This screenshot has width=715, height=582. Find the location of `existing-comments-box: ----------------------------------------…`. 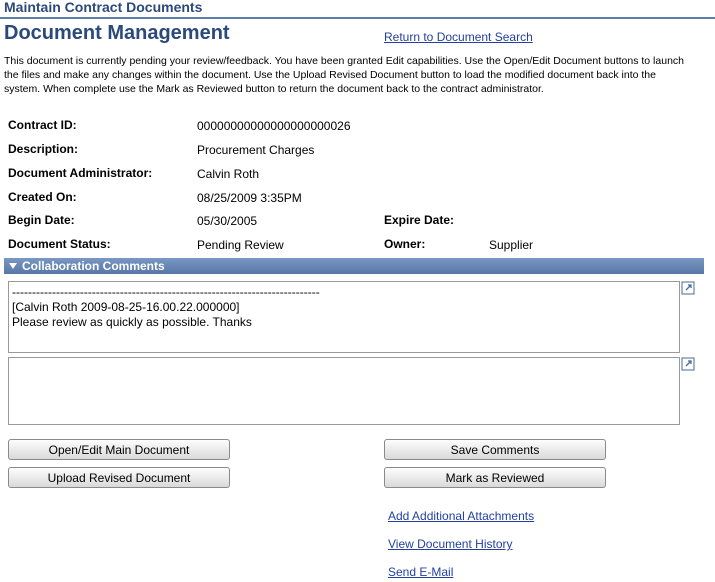

existing-comments-box: ----------------------------------------… is located at coordinates (344, 317).